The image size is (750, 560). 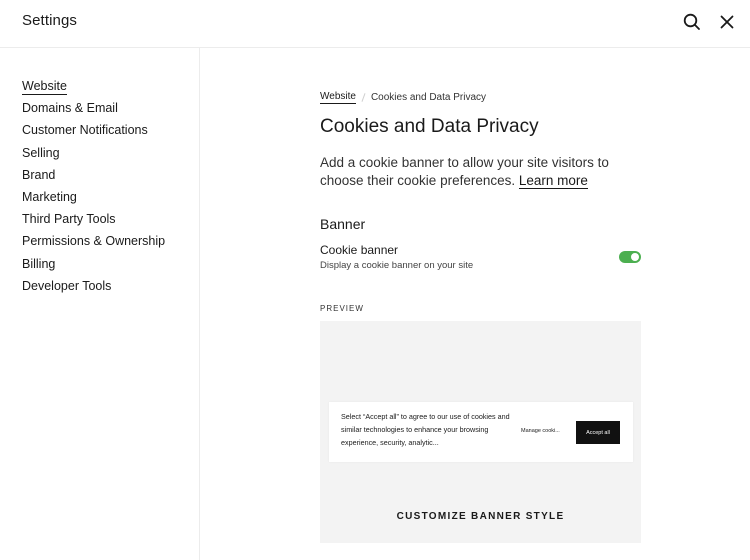 I want to click on sidebar-item-developer-tools: Developer Tools, so click(x=93, y=287).